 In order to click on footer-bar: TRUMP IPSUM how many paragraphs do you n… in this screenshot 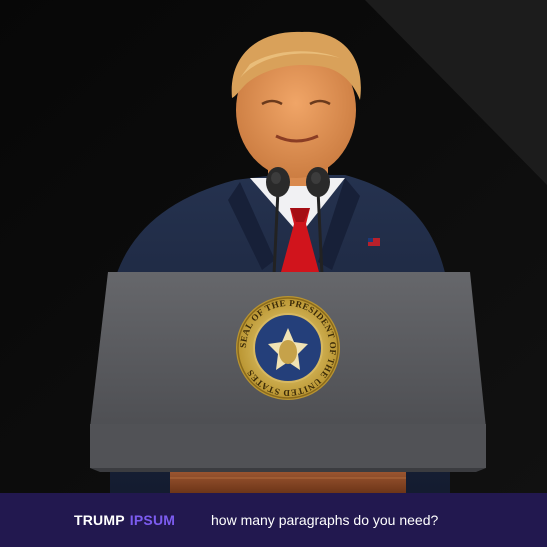, I will do `click(273, 520)`.